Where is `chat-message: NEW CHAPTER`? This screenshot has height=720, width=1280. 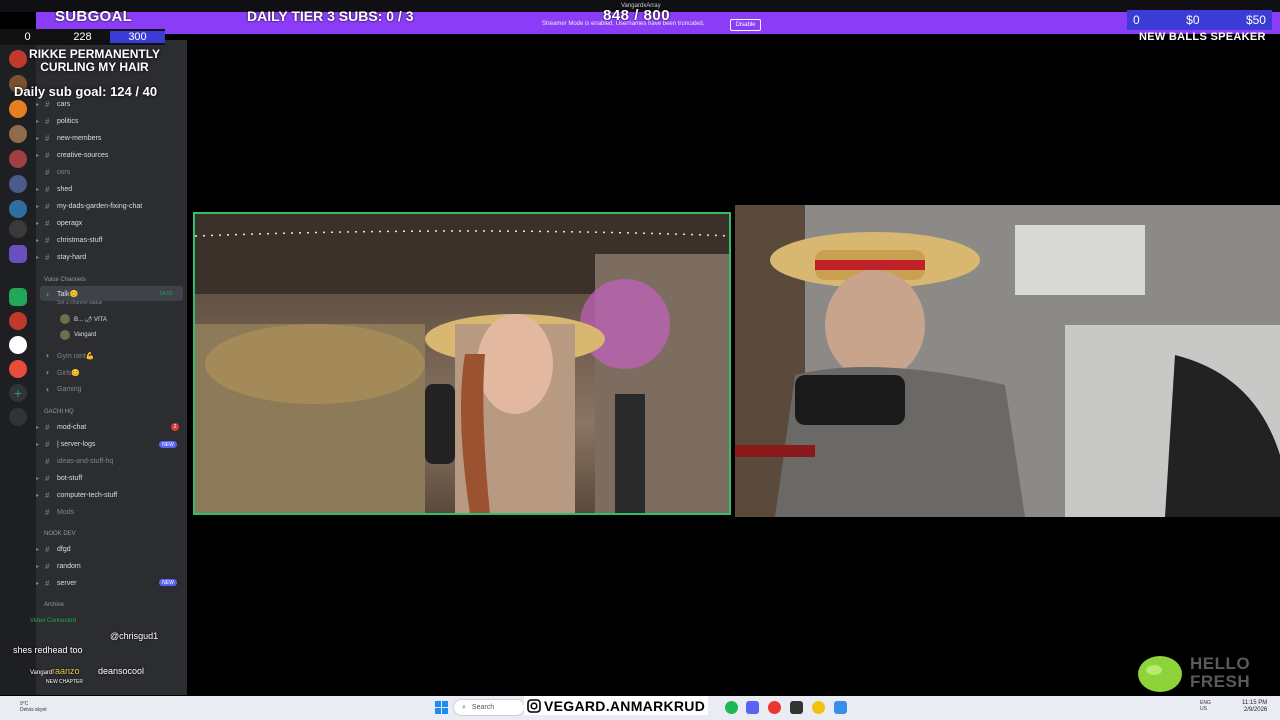 chat-message: NEW CHAPTER is located at coordinates (64, 682).